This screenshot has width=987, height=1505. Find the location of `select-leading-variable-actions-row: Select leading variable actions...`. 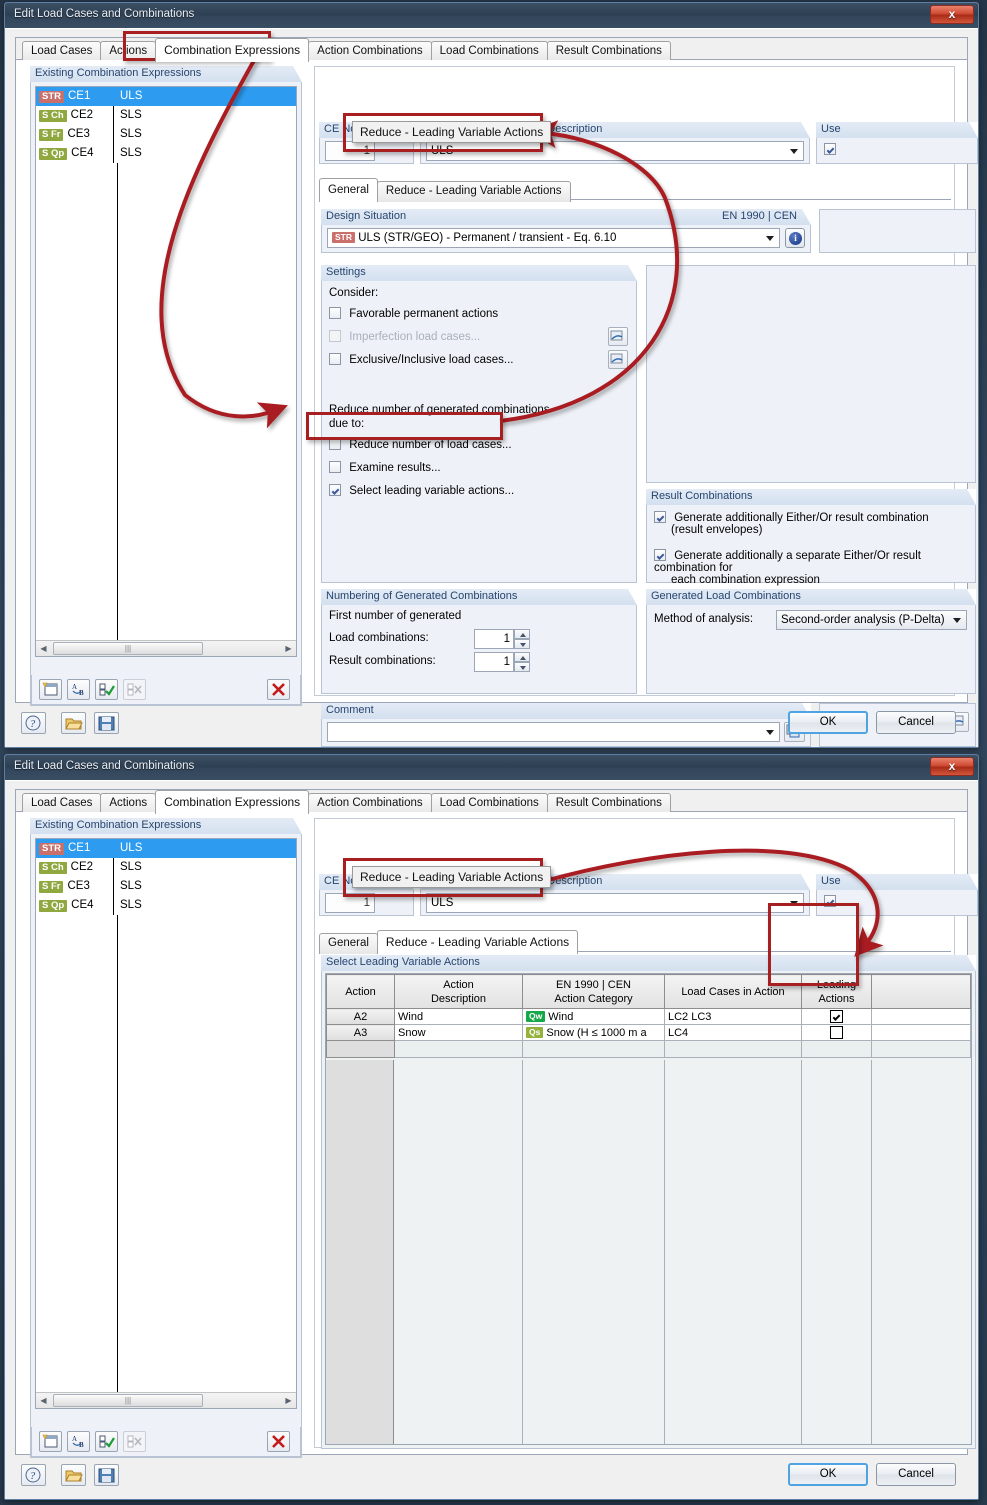

select-leading-variable-actions-row: Select leading variable actions... is located at coordinates (421, 490).